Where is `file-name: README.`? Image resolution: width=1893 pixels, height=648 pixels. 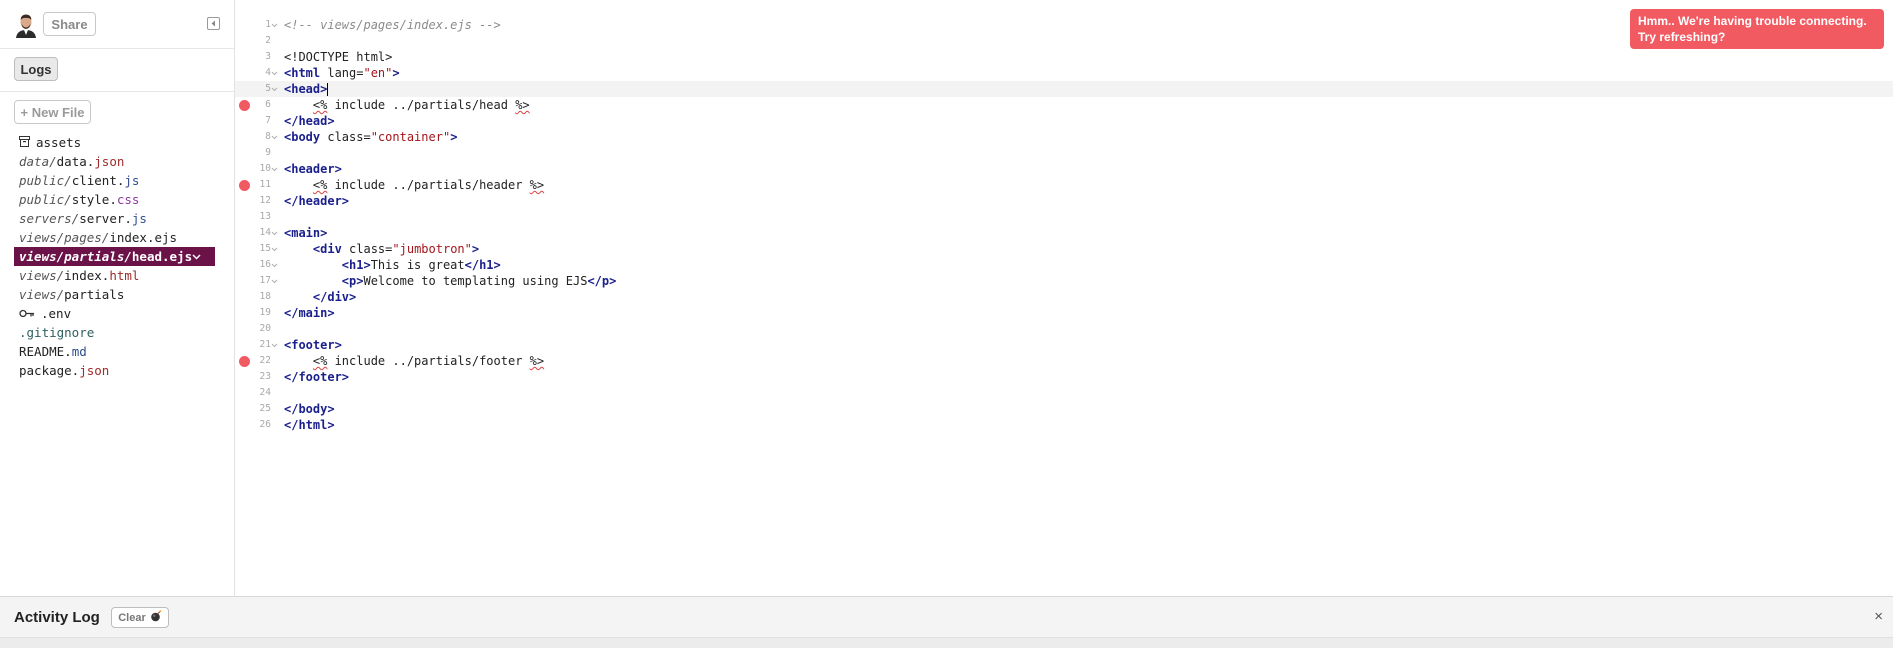
file-name: README. is located at coordinates (45, 351).